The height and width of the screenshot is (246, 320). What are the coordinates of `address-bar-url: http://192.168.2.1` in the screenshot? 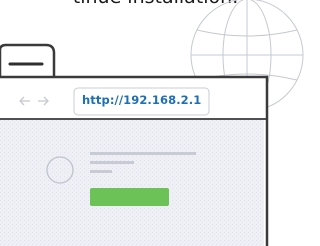 It's located at (141, 100).